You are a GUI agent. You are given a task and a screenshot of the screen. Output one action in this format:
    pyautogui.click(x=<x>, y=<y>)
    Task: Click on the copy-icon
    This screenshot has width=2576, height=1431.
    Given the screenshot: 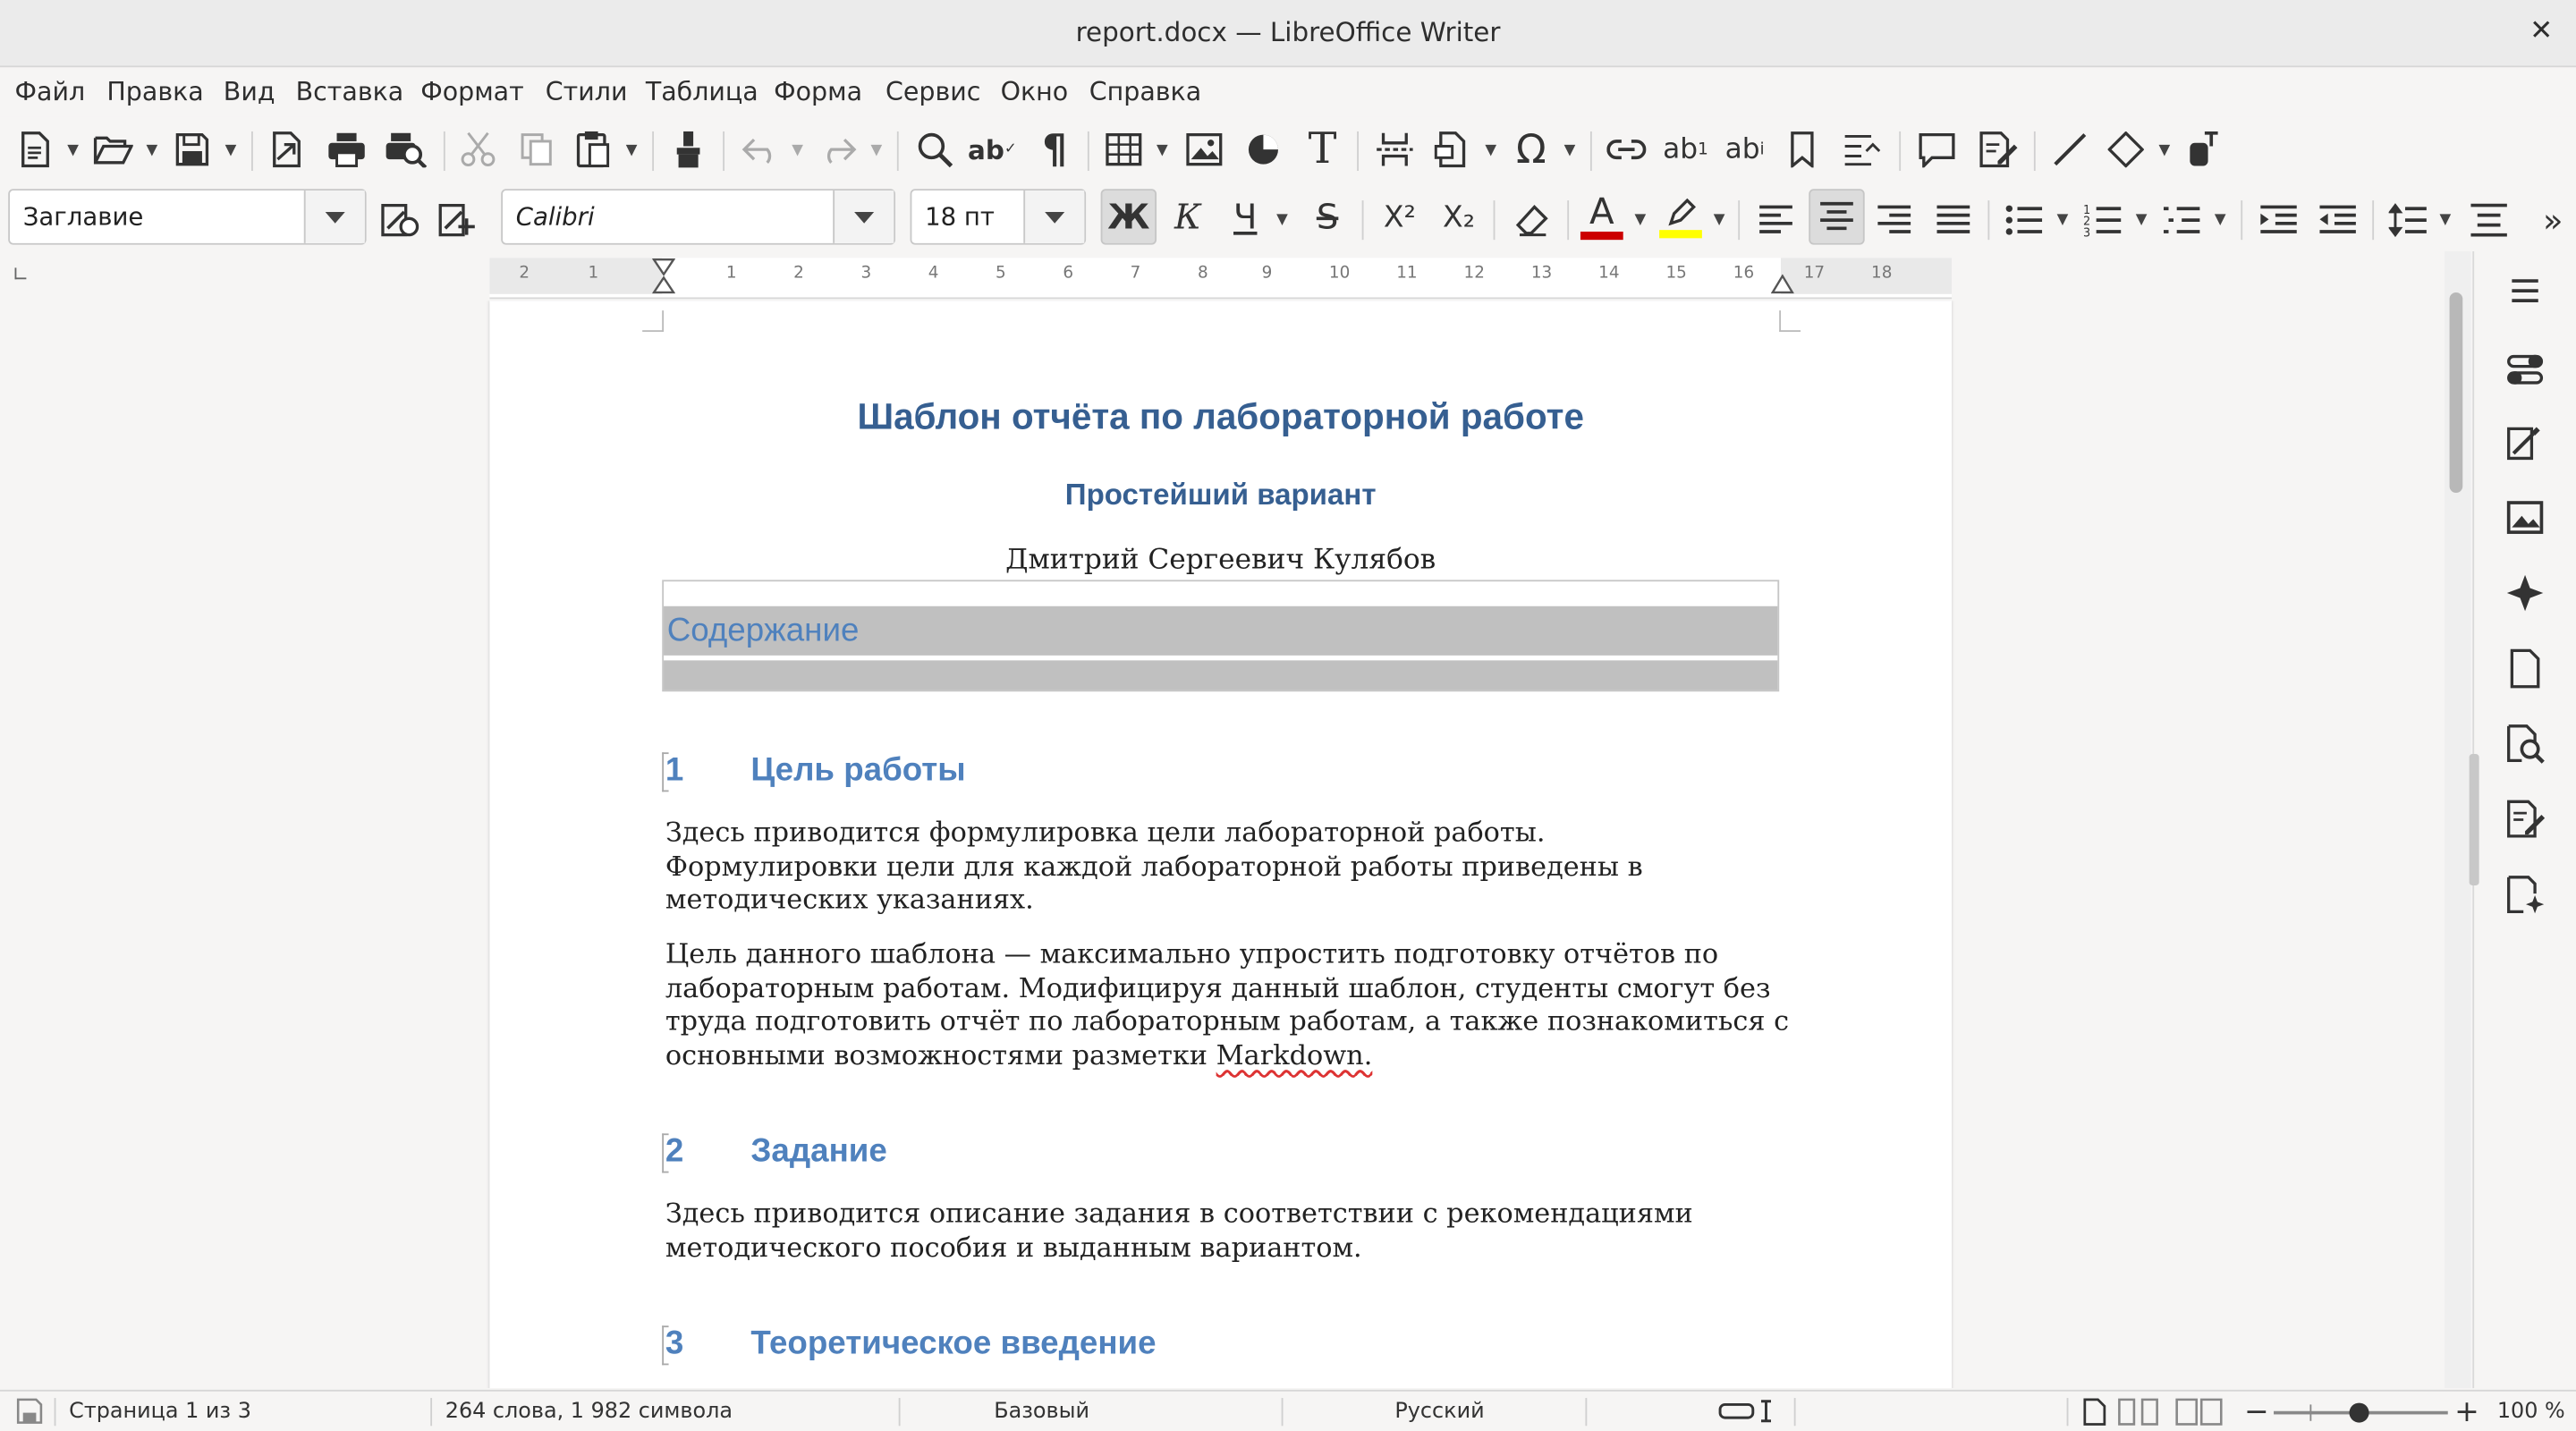 What is the action you would take?
    pyautogui.click(x=537, y=150)
    